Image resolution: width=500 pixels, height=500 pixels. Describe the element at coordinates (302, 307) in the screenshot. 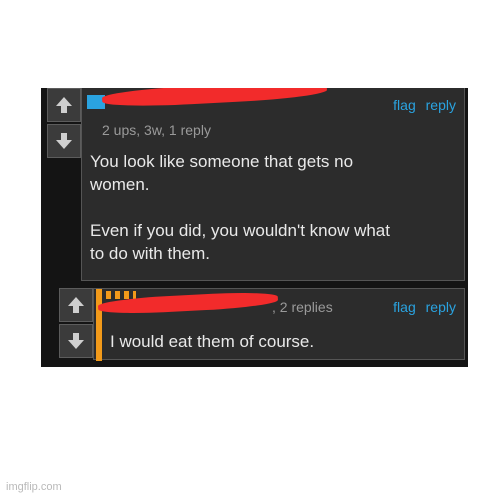

I see `comment-meta: , 2 replies` at that location.